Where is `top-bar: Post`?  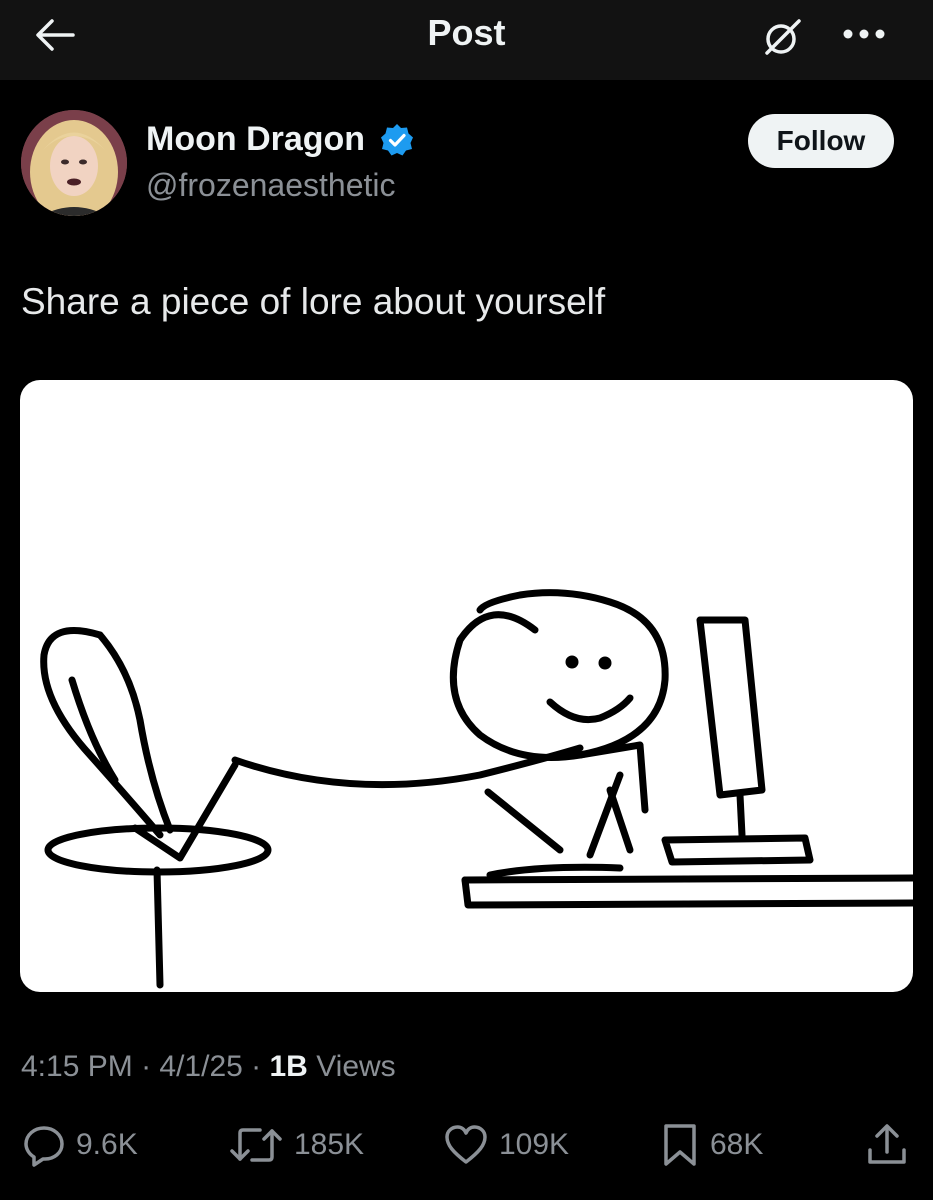 top-bar: Post is located at coordinates (466, 40).